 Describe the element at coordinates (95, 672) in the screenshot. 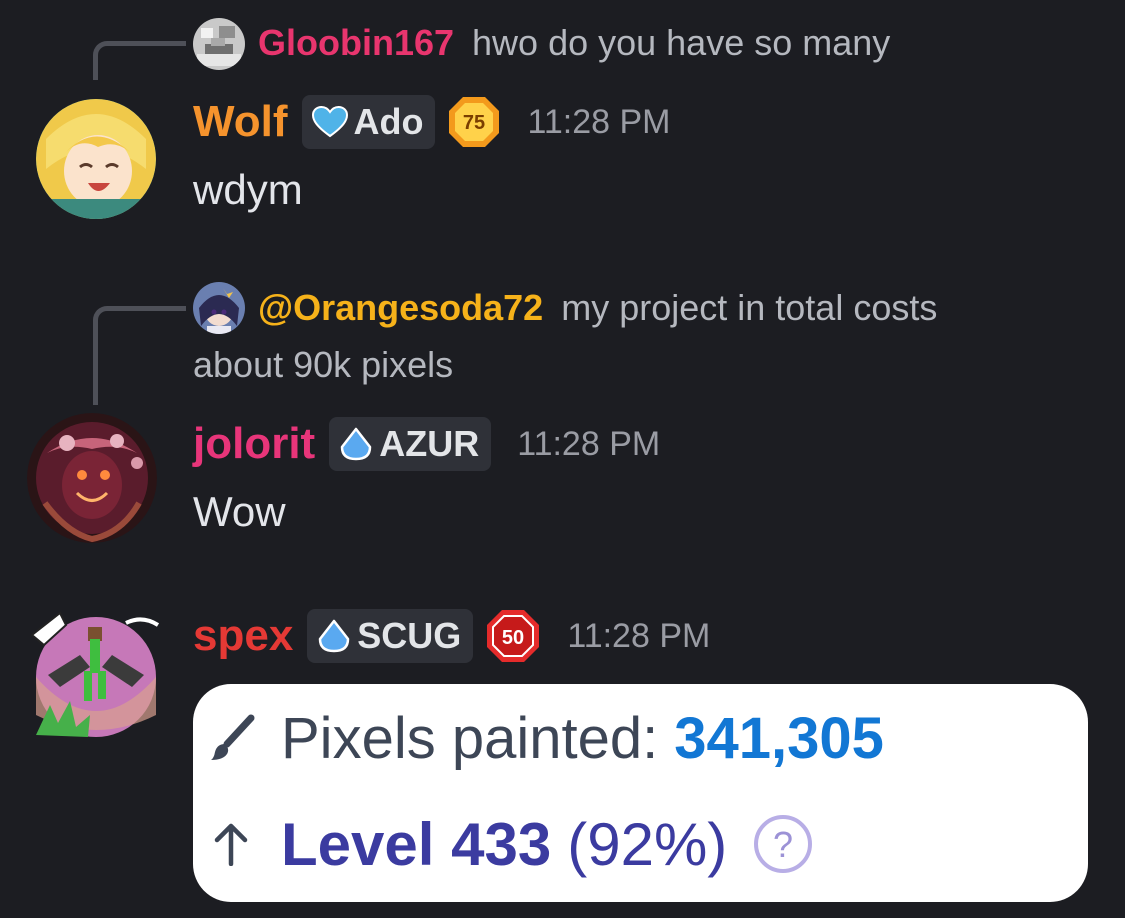

I see `spex-avatar-icon` at that location.